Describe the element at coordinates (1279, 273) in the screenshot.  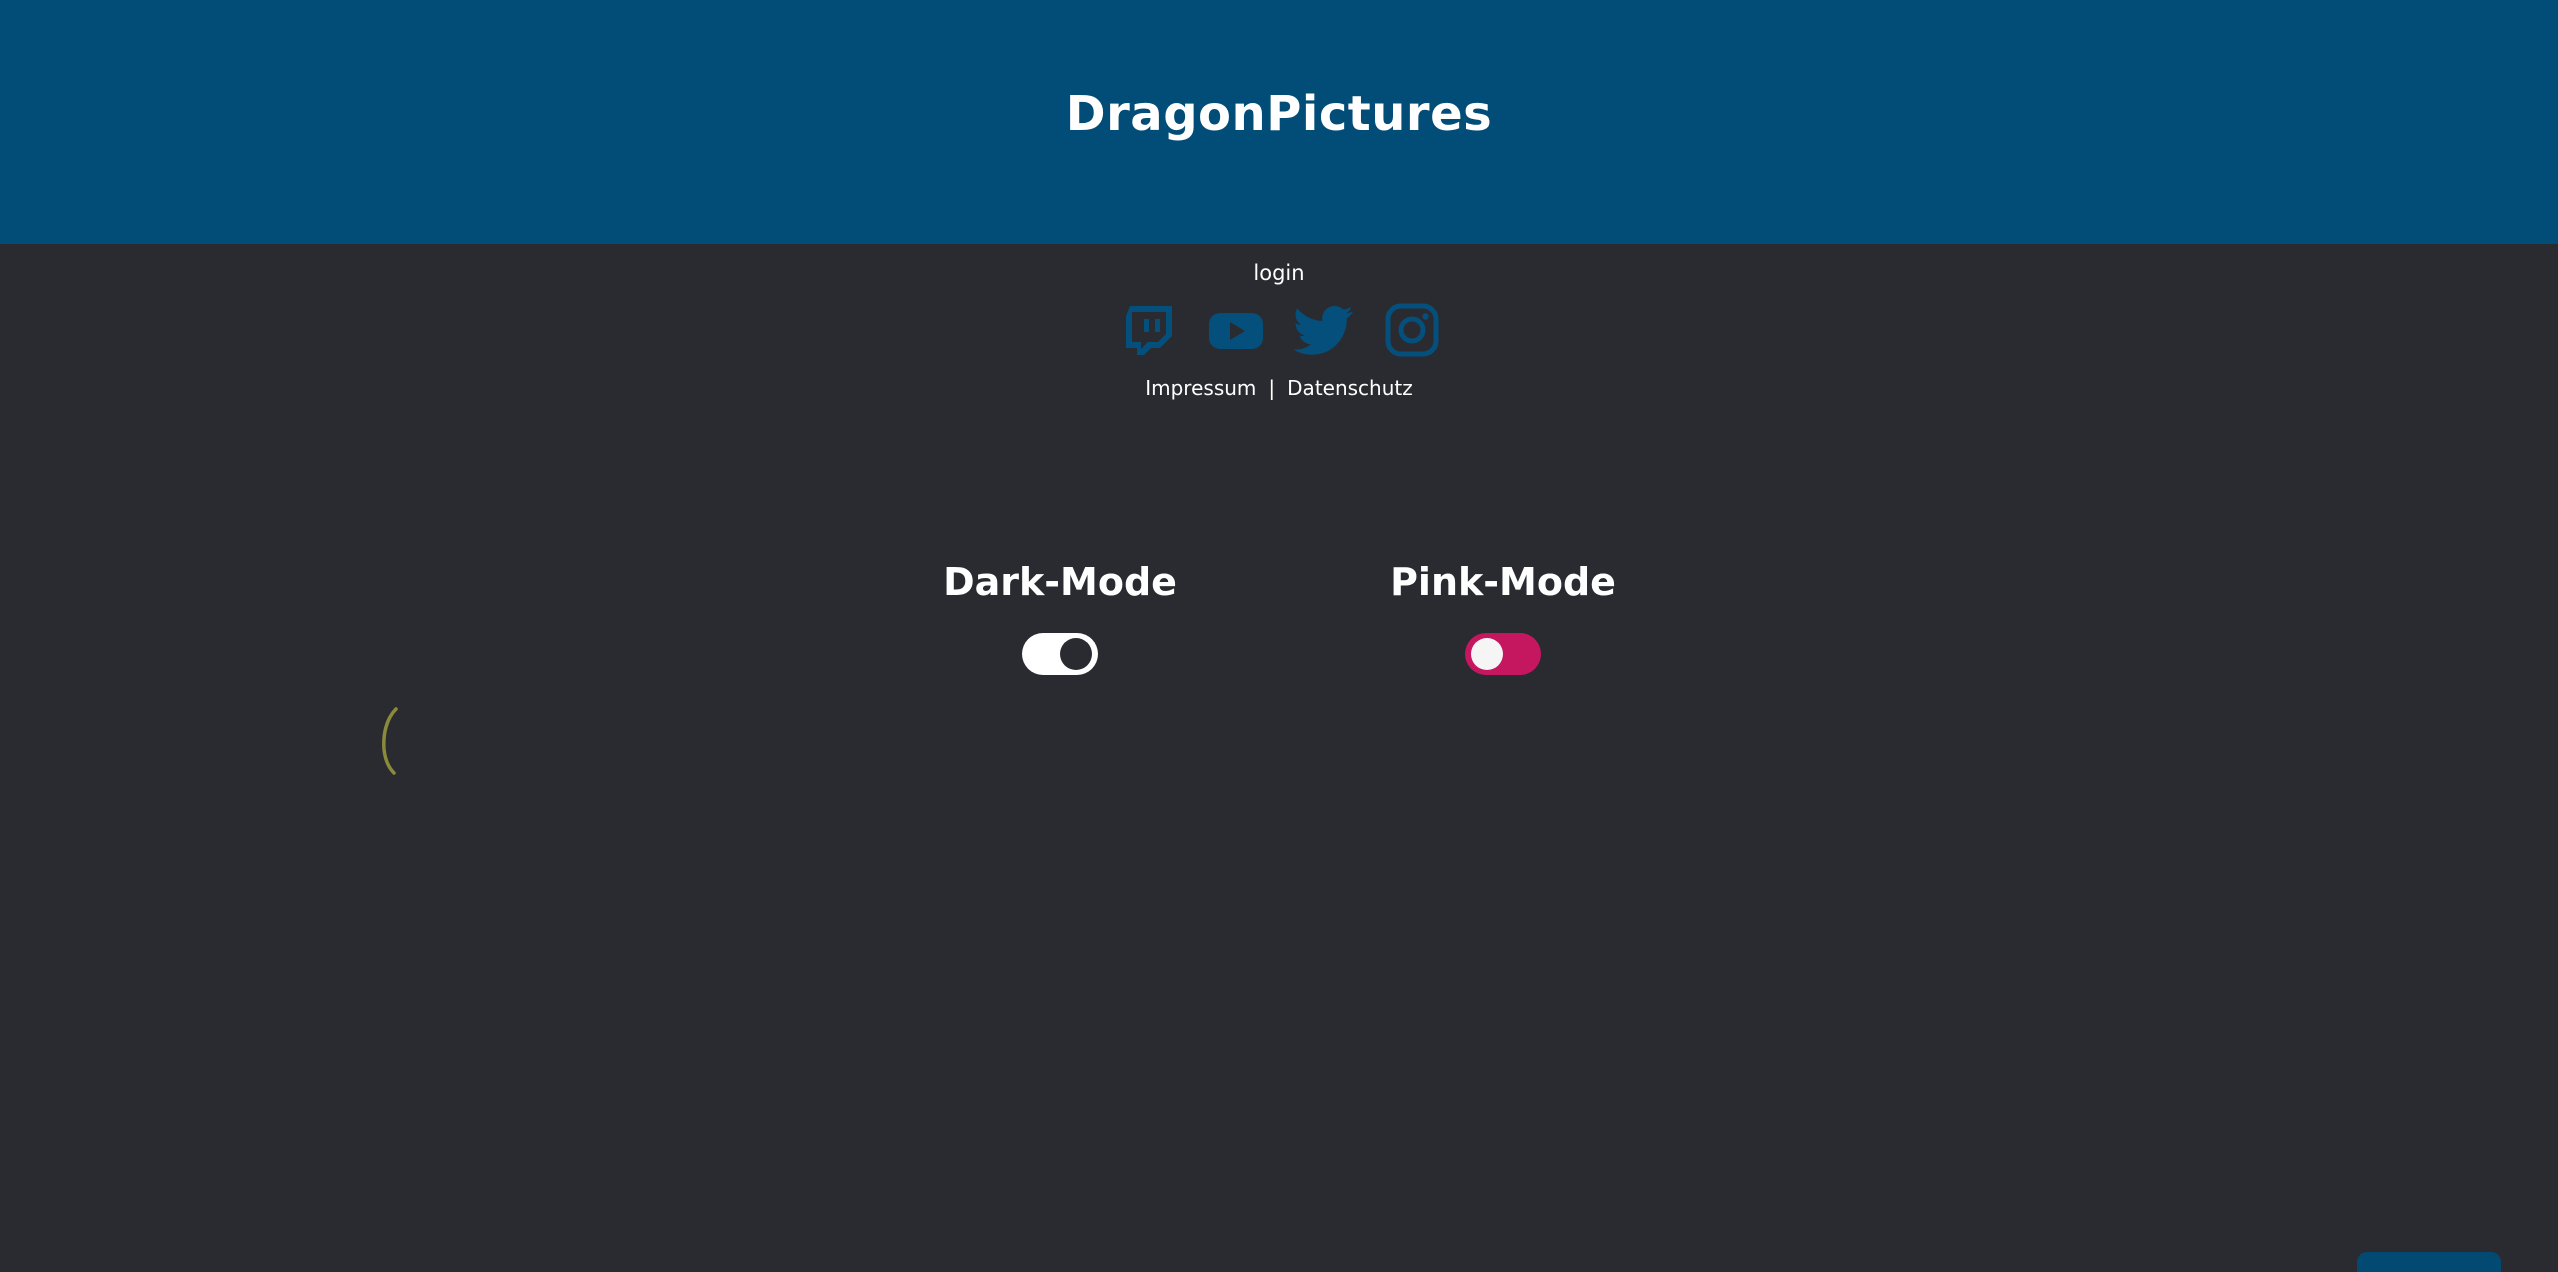
I see `login-link: login` at that location.